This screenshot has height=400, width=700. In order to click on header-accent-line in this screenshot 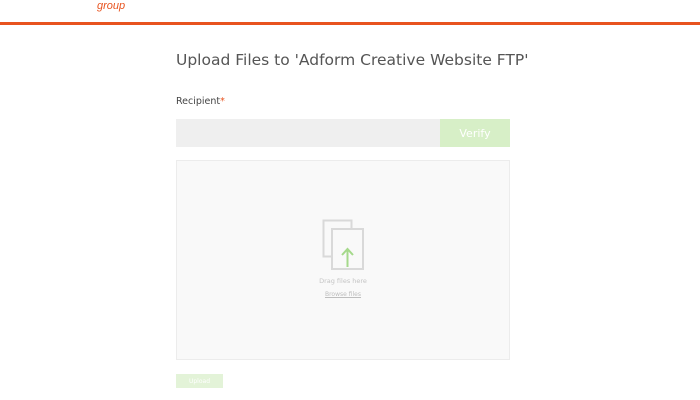, I will do `click(350, 23)`.